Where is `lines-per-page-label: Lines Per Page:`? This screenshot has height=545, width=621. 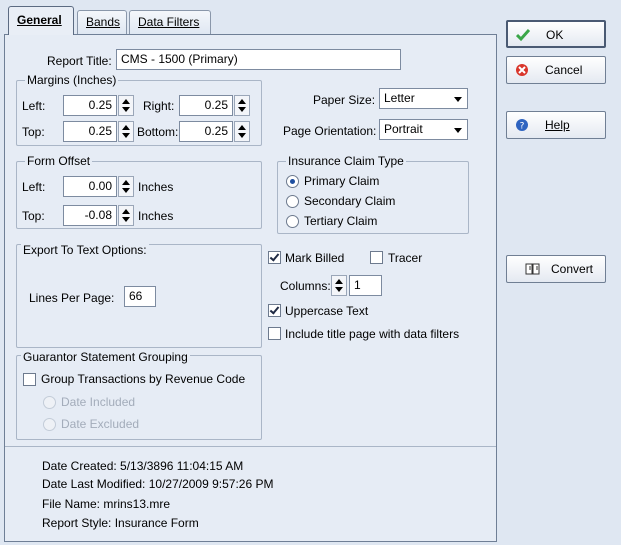 lines-per-page-label: Lines Per Page: is located at coordinates (72, 298).